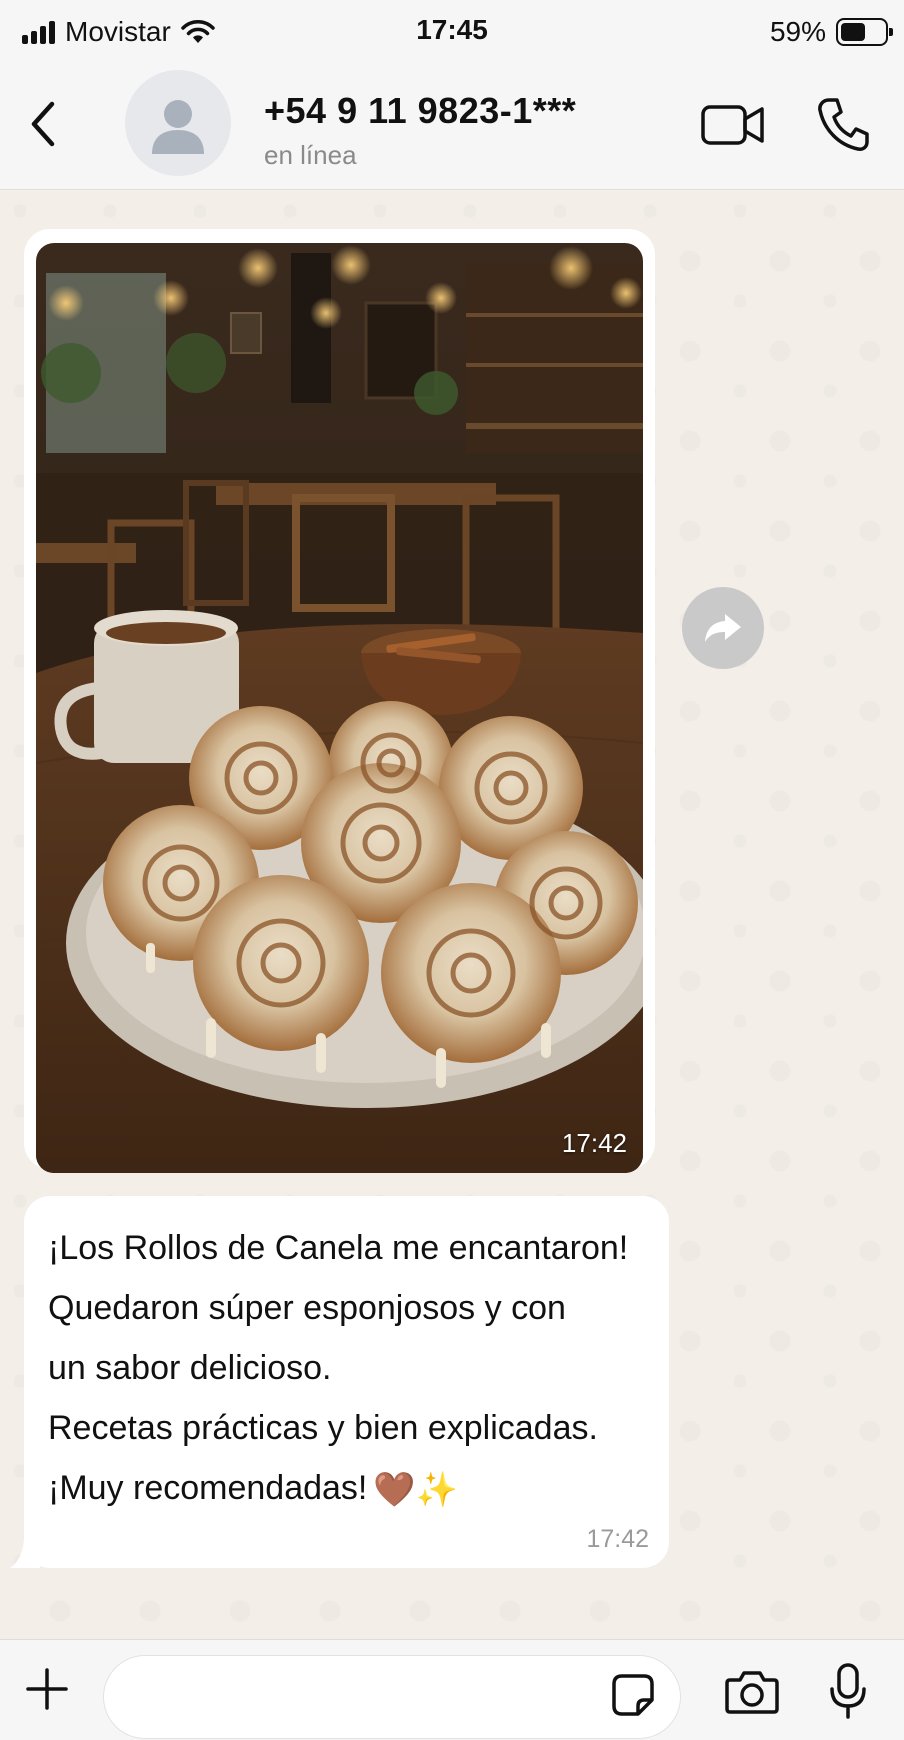  What do you see at coordinates (831, 32) in the screenshot?
I see `status-right: 59%` at bounding box center [831, 32].